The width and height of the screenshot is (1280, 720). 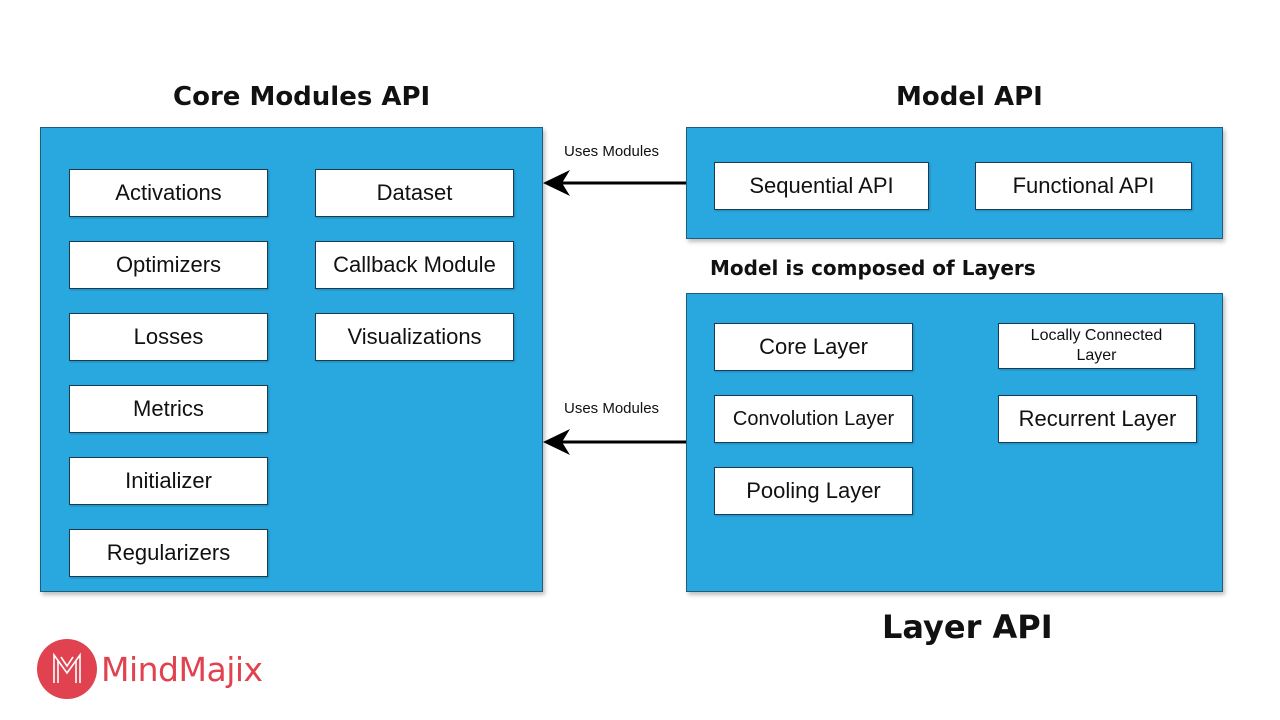 I want to click on edge-label-layer: Uses Modules, so click(x=612, y=408).